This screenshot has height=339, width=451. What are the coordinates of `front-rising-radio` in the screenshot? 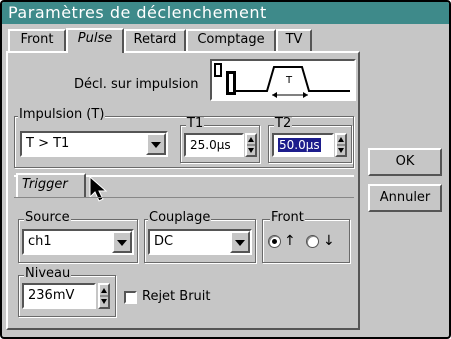 It's located at (274, 241).